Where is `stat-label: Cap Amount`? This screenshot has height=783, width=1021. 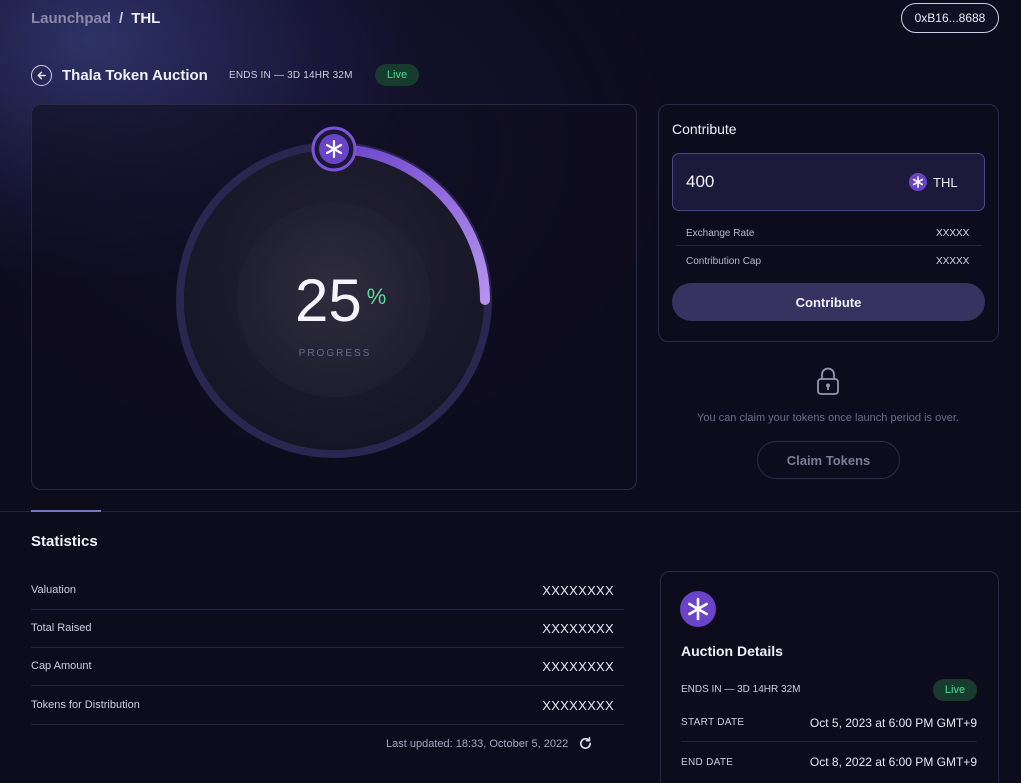
stat-label: Cap Amount is located at coordinates (61, 666).